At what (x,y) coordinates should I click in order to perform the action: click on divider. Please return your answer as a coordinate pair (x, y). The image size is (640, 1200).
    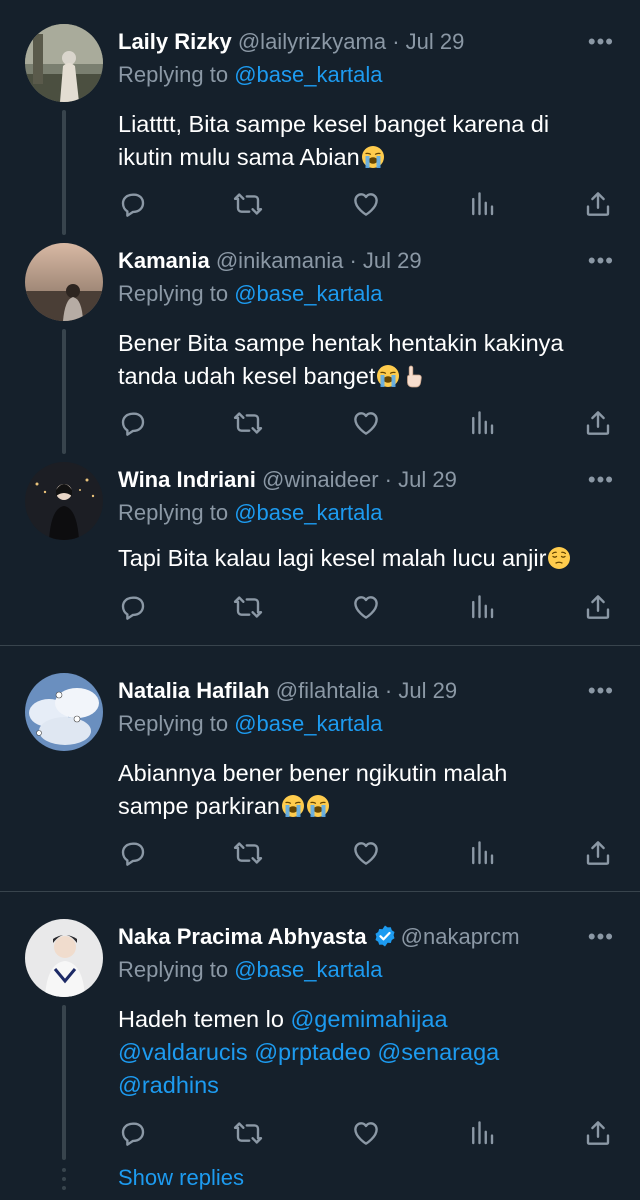
    Looking at the image, I should click on (320, 645).